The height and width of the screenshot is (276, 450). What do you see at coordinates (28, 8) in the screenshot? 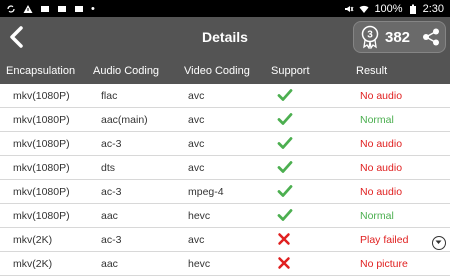
I see `warning-icon` at bounding box center [28, 8].